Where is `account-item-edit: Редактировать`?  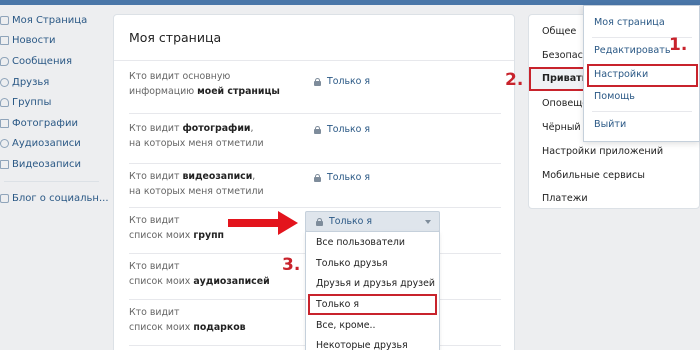 account-item-edit: Редактировать is located at coordinates (632, 50).